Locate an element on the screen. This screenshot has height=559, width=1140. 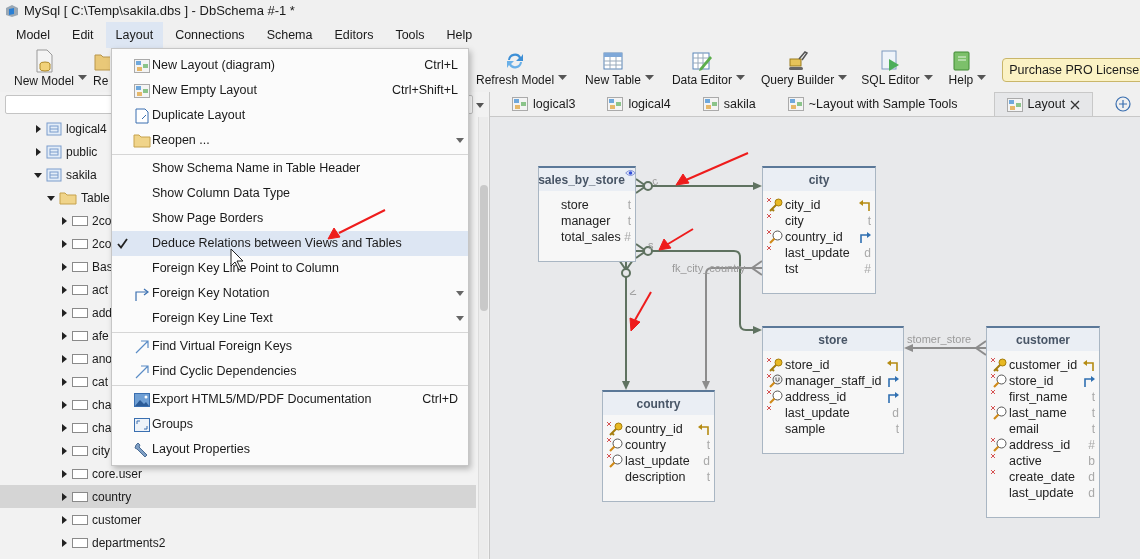
column-name: last_name is located at coordinates (1038, 413).